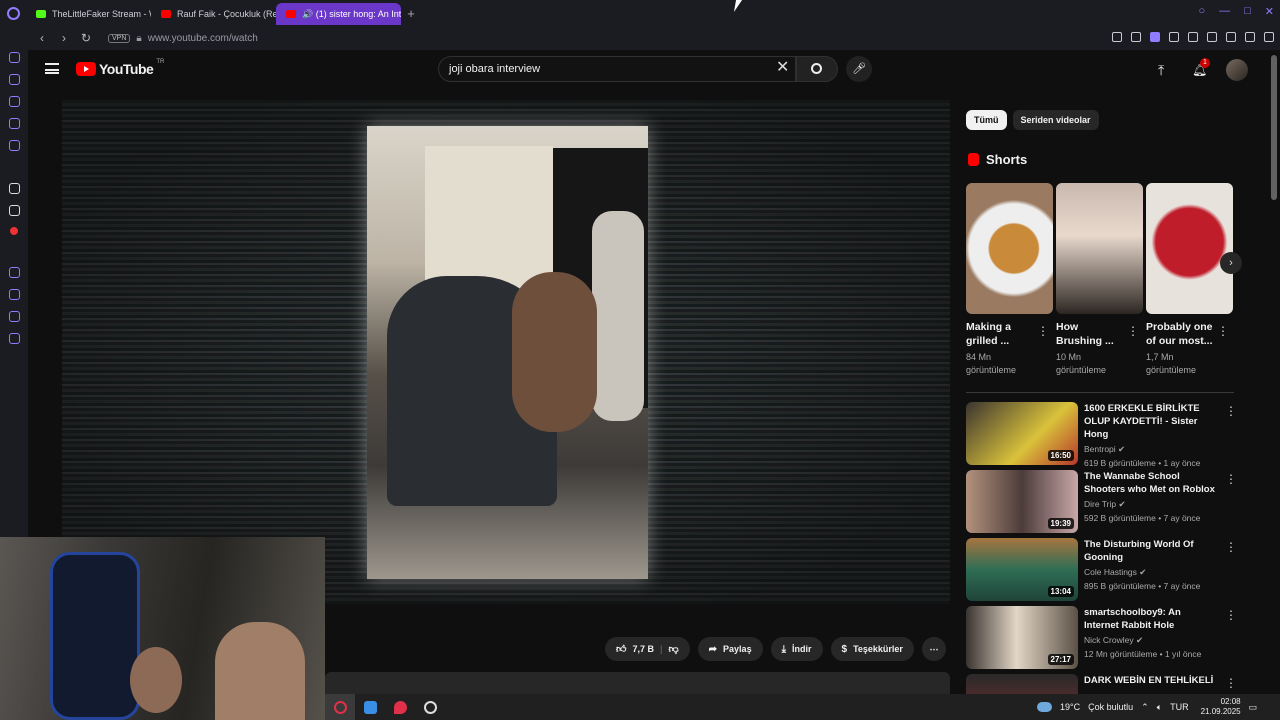 This screenshot has height=720, width=1280. What do you see at coordinates (647, 649) in the screenshot?
I see `like-button: 👍︎ 7,7 B | 👎︎` at bounding box center [647, 649].